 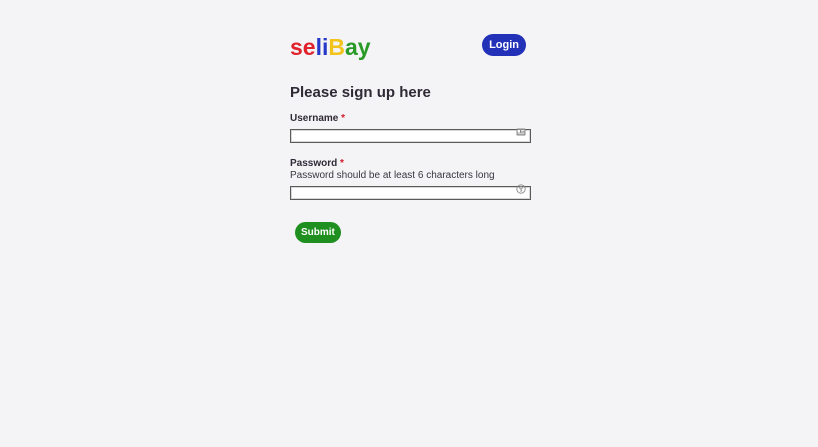 What do you see at coordinates (336, 47) in the screenshot?
I see `logo-letter: B` at bounding box center [336, 47].